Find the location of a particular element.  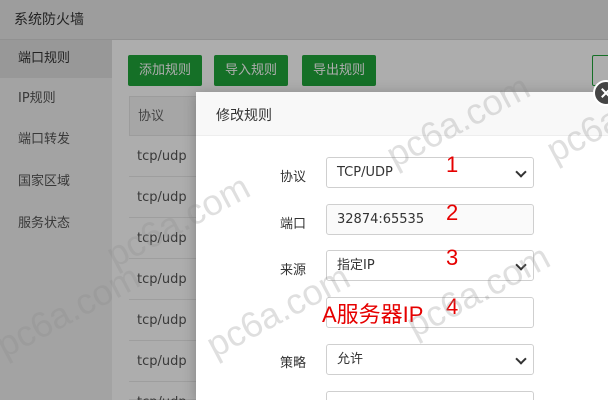

source-value: 指定IP is located at coordinates (356, 265).